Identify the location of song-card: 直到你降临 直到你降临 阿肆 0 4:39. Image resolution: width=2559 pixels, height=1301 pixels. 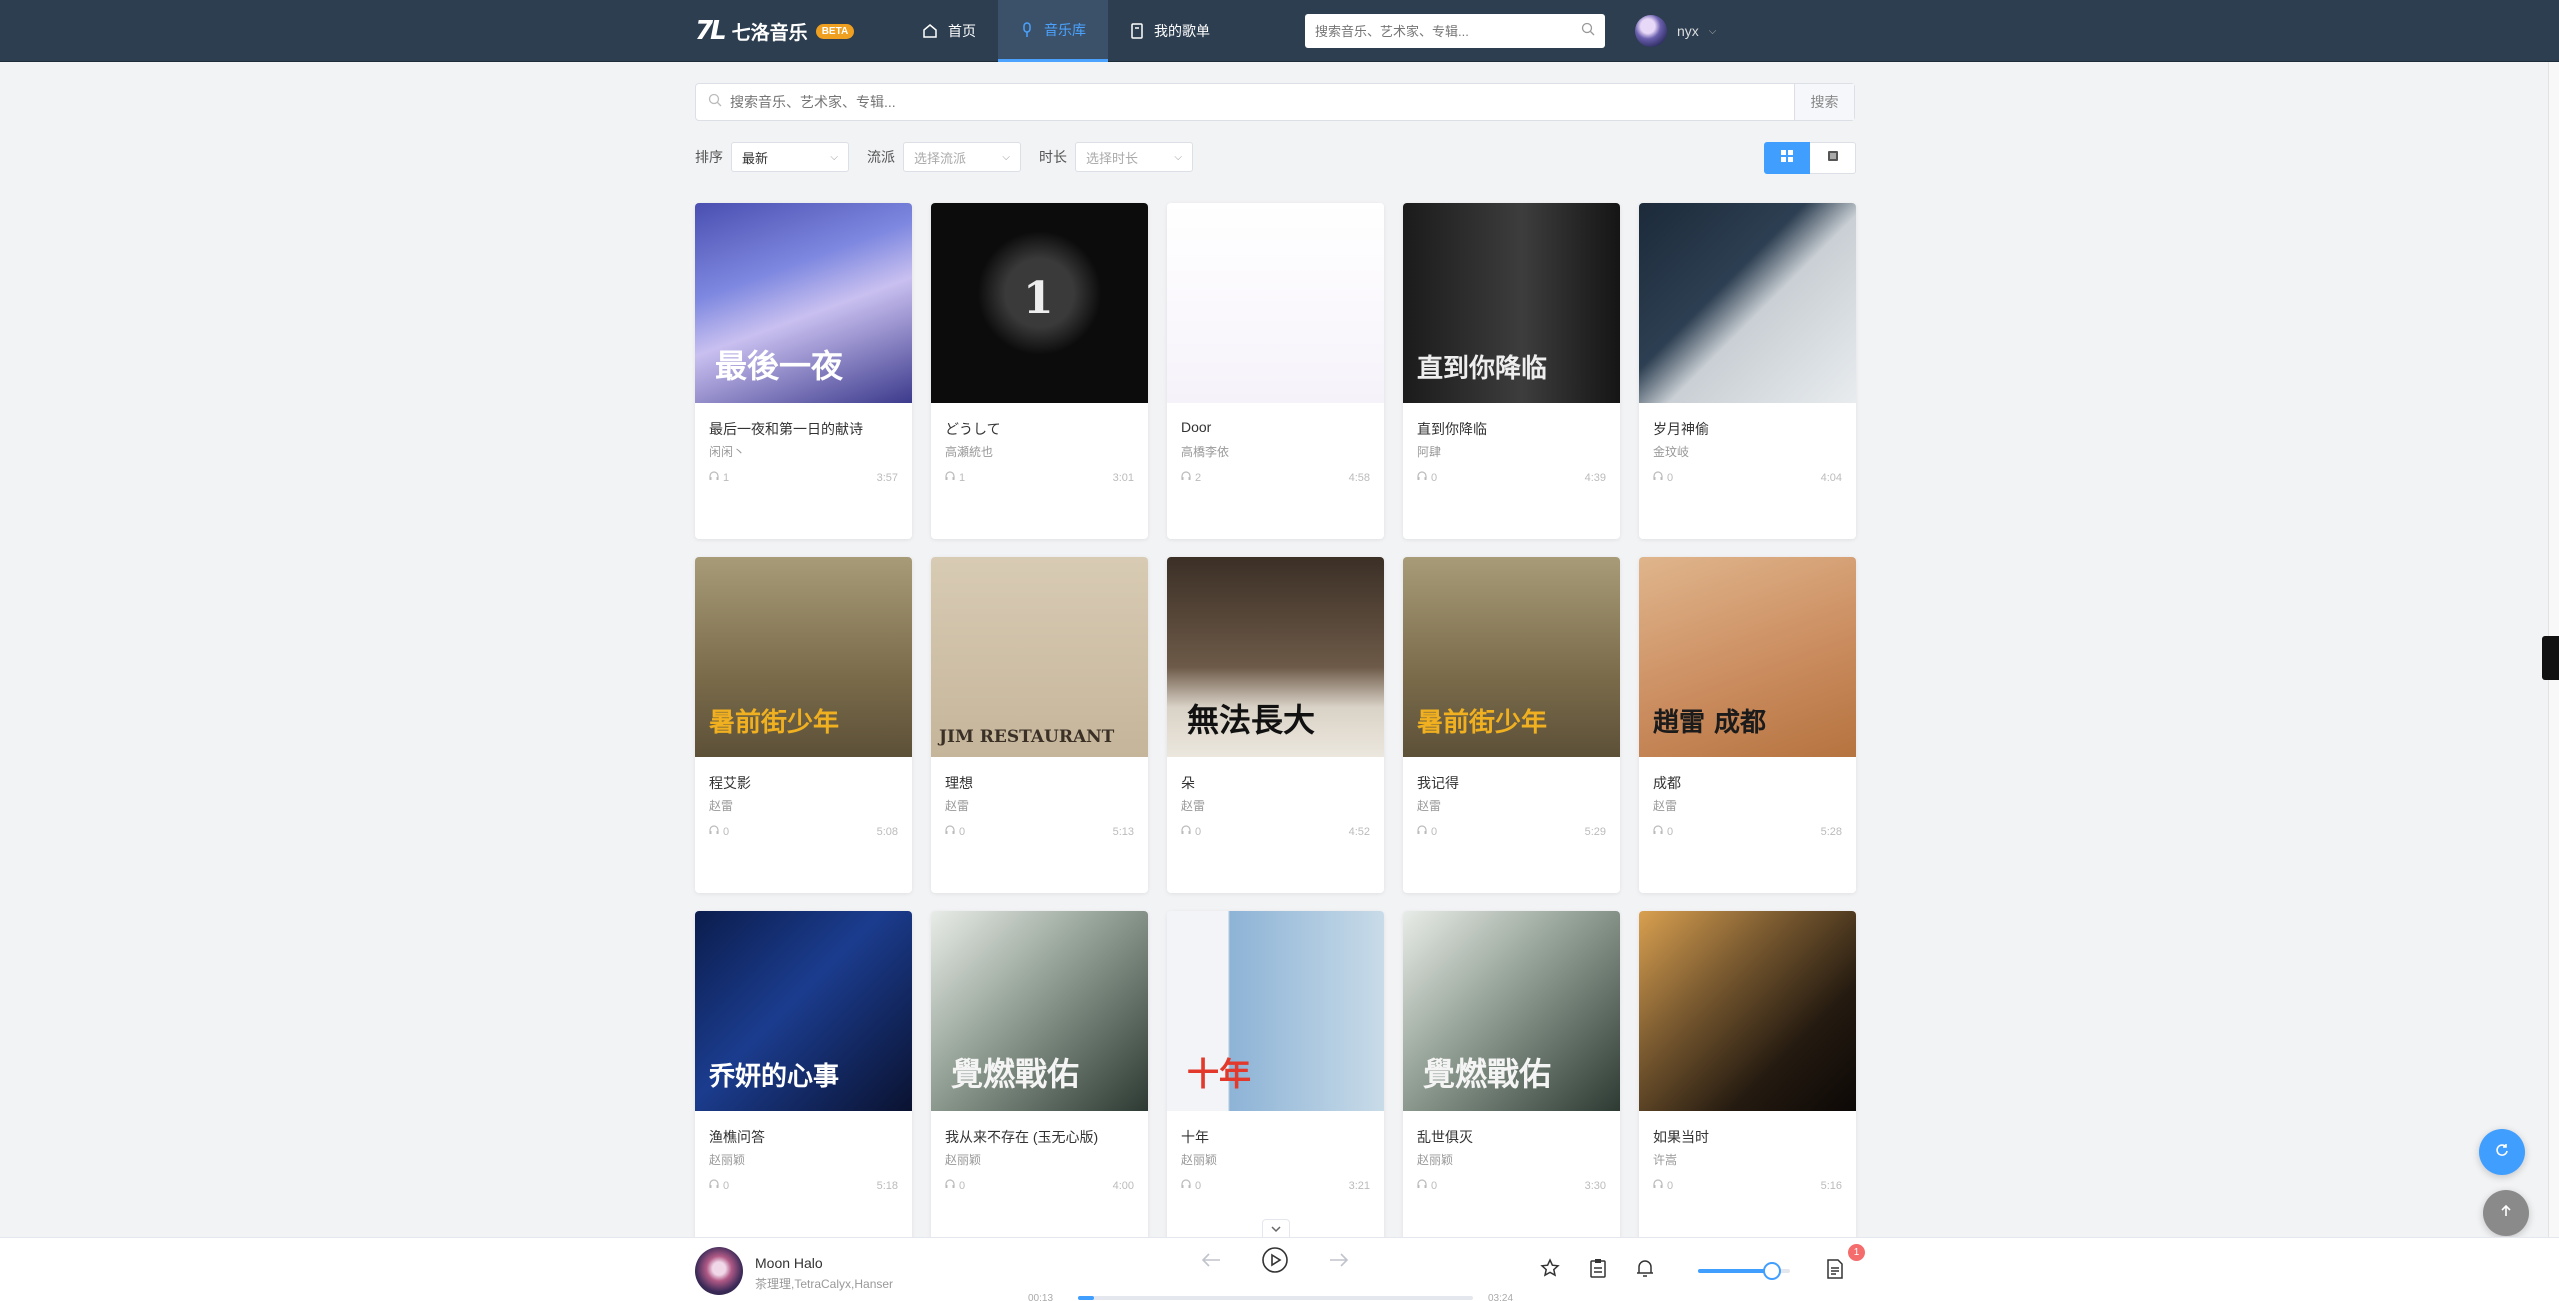
(1511, 371).